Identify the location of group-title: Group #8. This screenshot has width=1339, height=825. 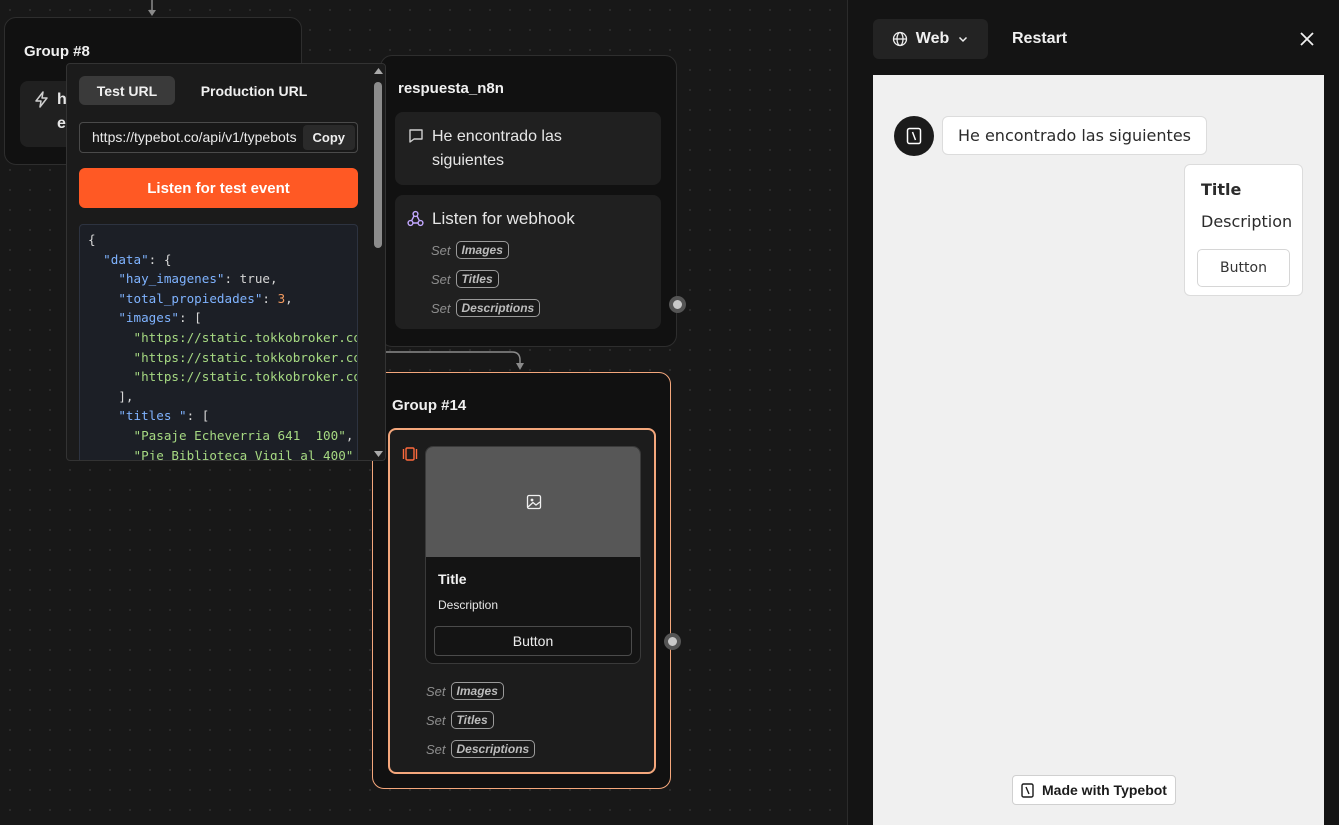
(57, 51).